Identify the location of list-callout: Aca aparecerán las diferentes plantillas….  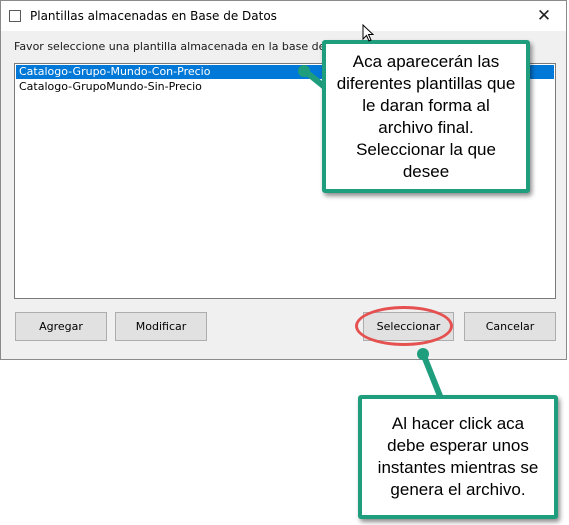
(426, 116).